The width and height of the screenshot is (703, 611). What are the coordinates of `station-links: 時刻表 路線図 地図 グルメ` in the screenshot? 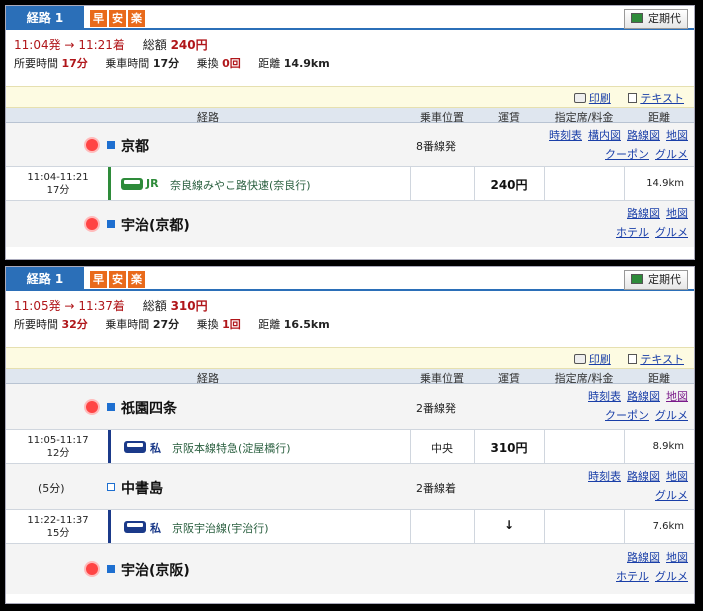 It's located at (635, 486).